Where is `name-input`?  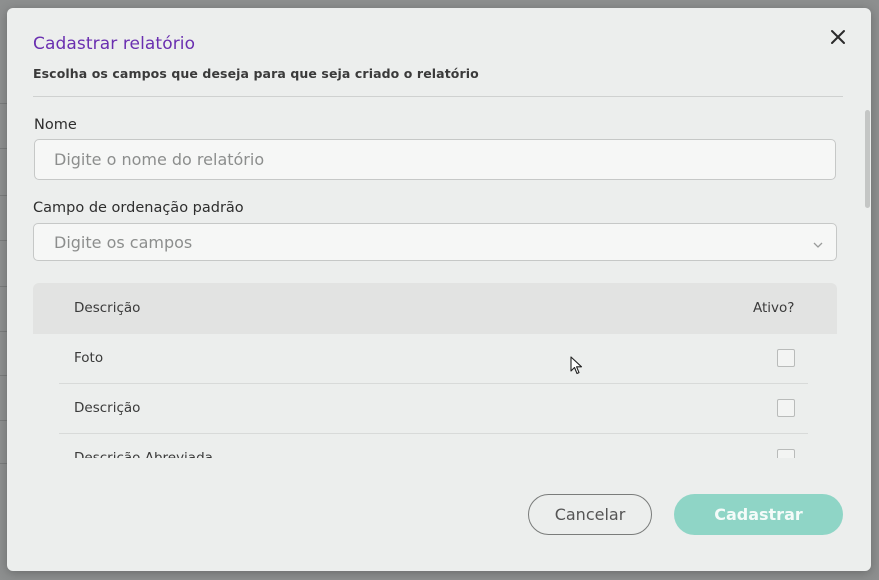
name-input is located at coordinates (435, 159).